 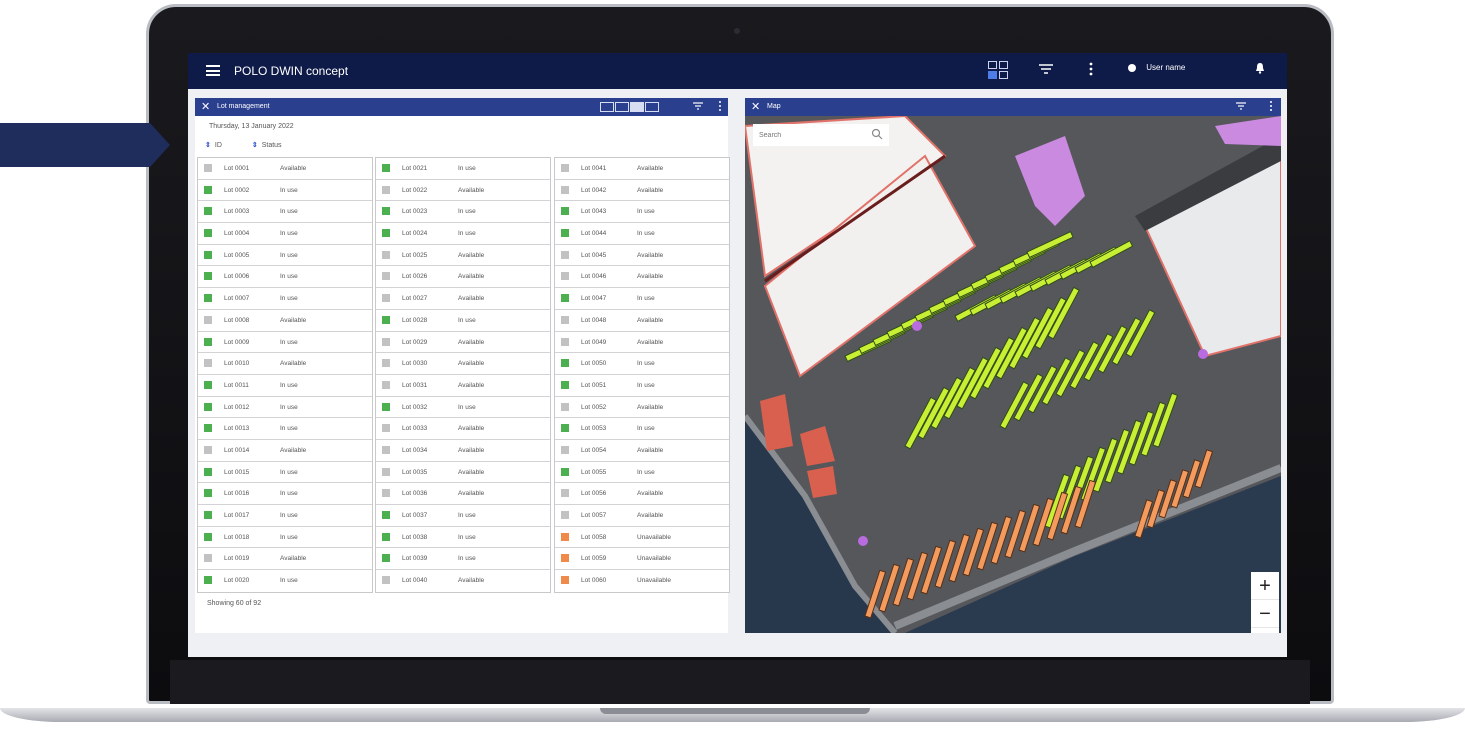 I want to click on table-row: Lot 0016 In use, so click(x=285, y=494).